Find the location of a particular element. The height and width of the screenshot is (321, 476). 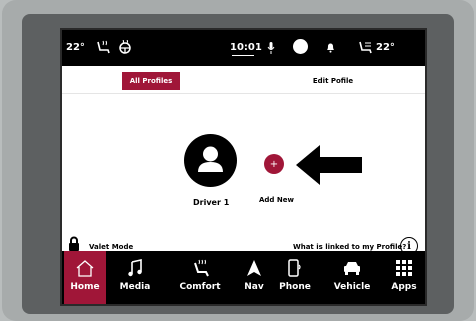

tab-edit-profile: Edit Pofile is located at coordinates (333, 81).